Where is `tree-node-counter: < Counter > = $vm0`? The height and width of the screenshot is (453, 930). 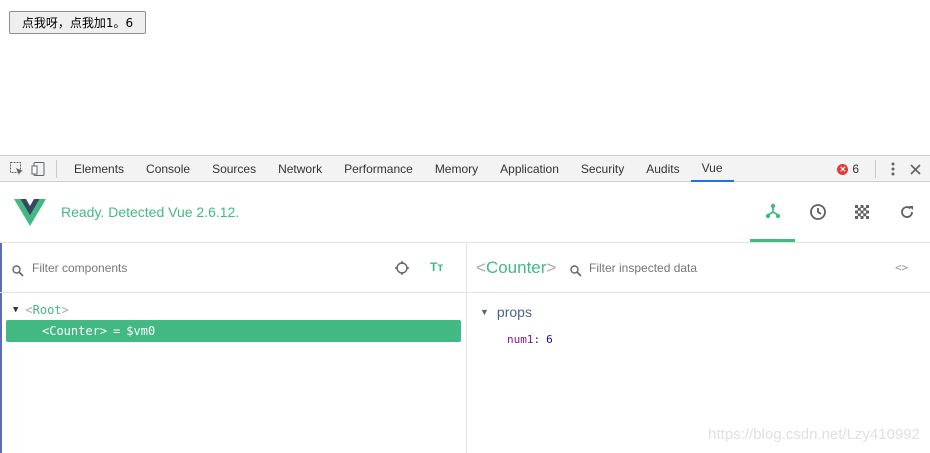 tree-node-counter: < Counter > = $vm0 is located at coordinates (233, 331).